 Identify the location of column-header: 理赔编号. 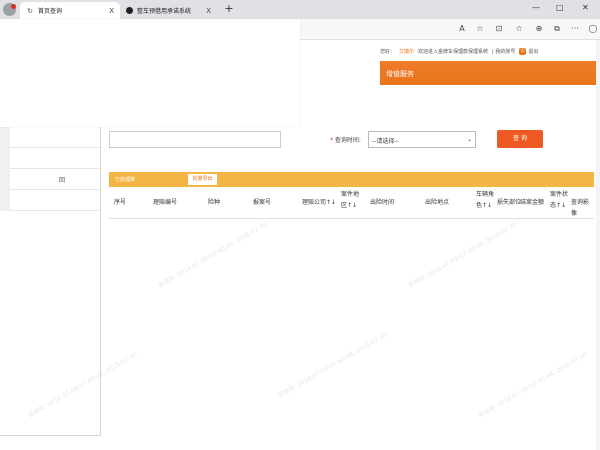
(165, 202).